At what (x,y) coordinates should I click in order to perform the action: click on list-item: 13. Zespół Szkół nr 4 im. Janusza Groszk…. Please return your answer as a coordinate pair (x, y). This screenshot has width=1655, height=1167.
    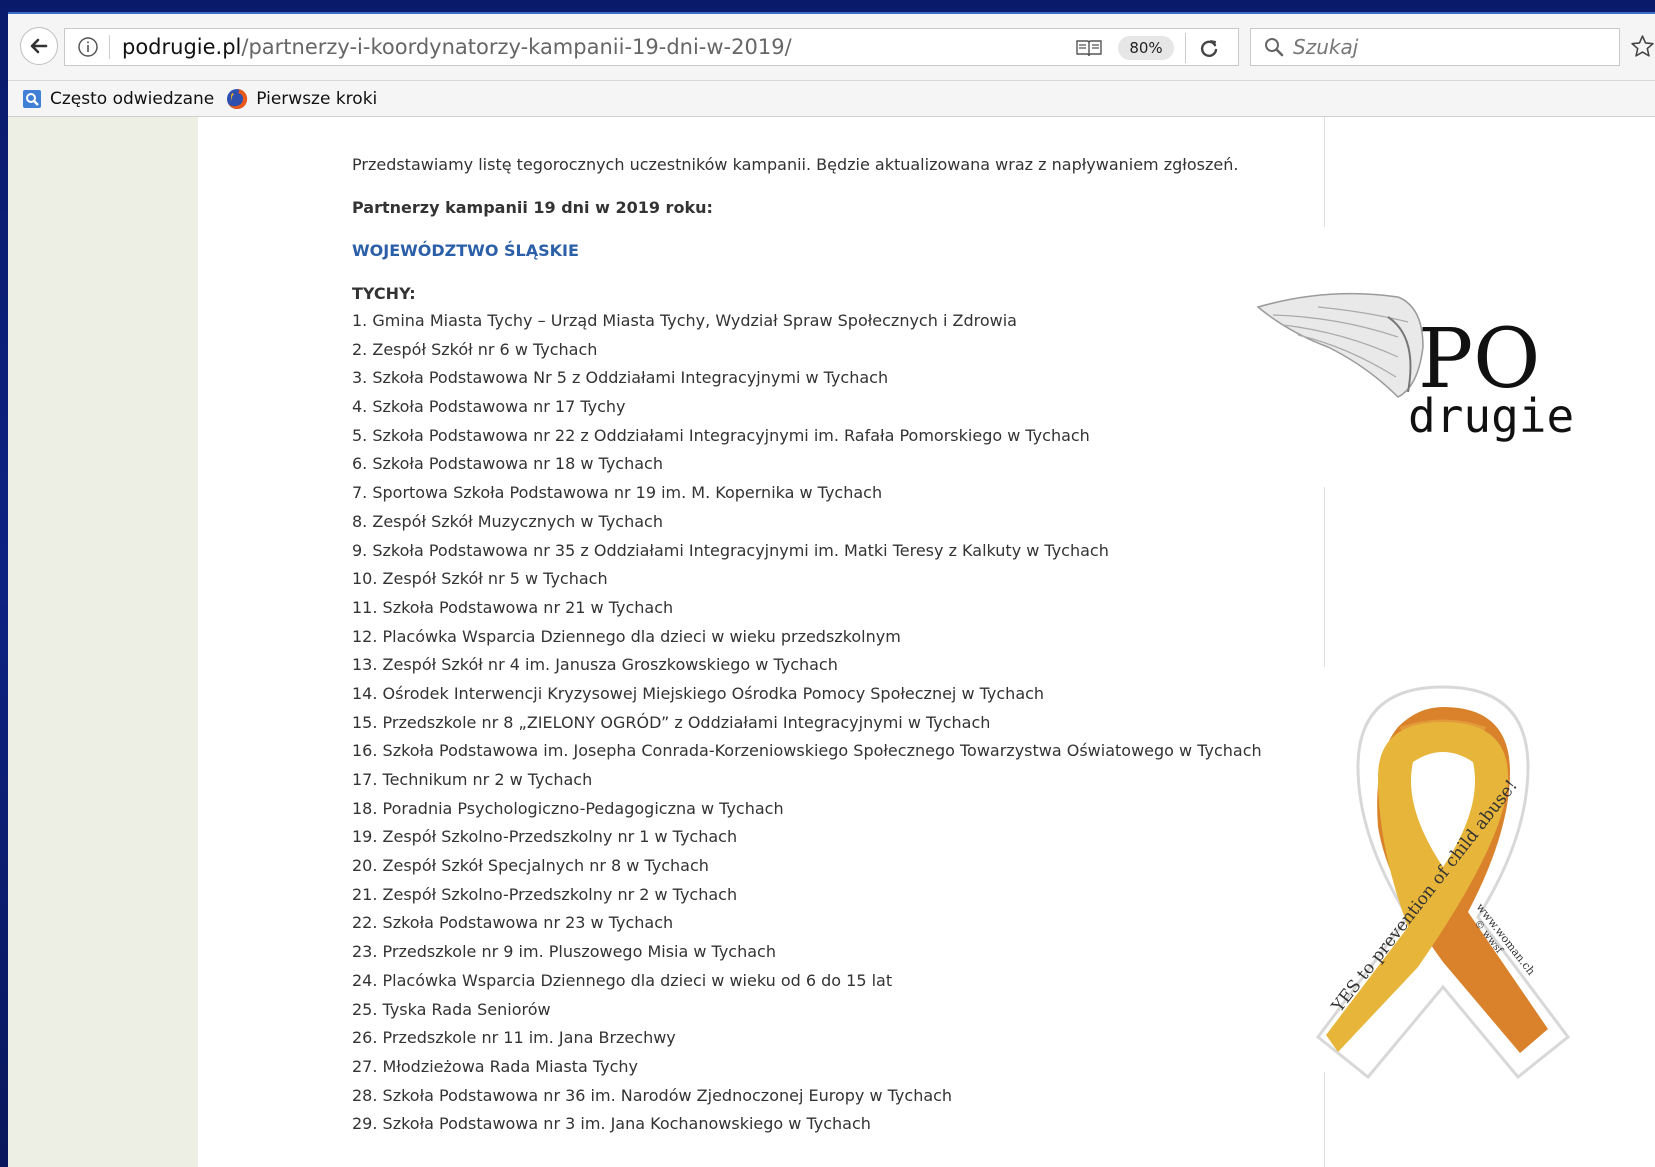
    Looking at the image, I should click on (595, 665).